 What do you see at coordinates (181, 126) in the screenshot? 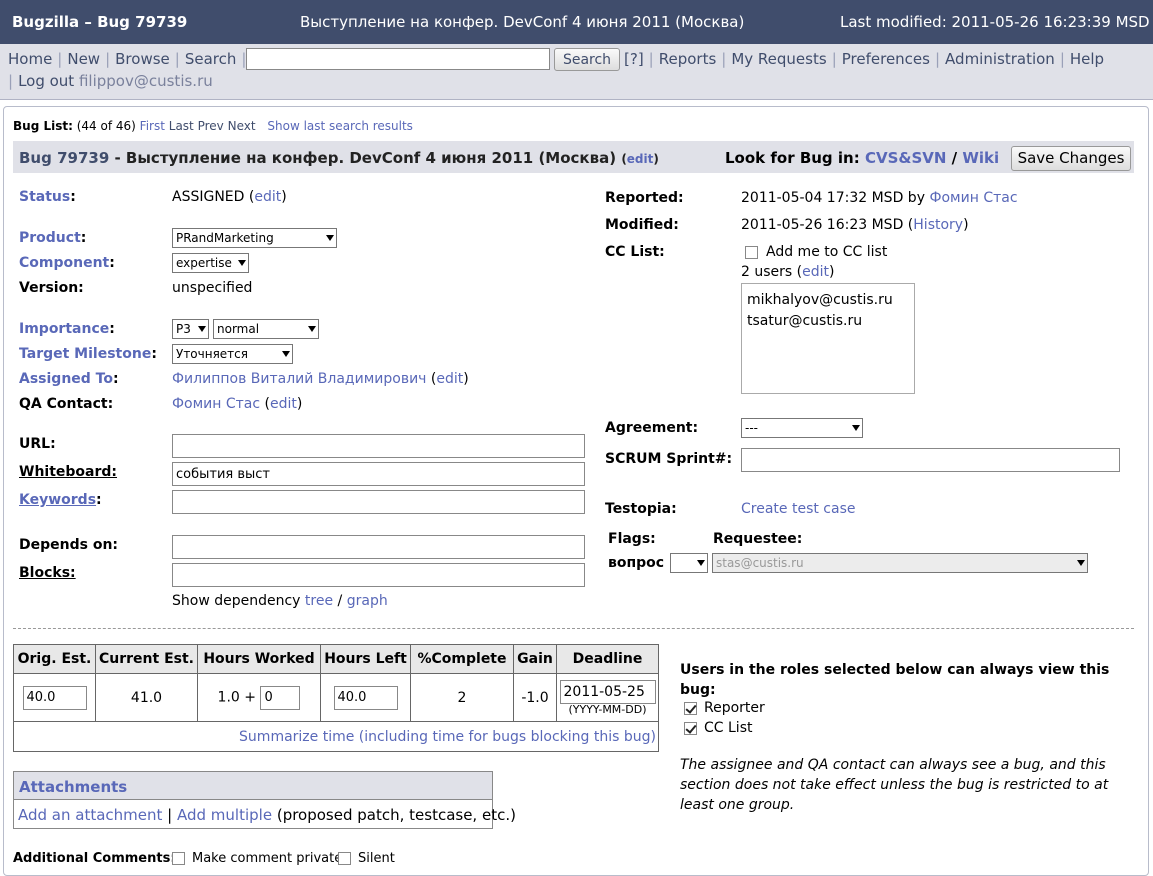
I see `last-link: Last` at bounding box center [181, 126].